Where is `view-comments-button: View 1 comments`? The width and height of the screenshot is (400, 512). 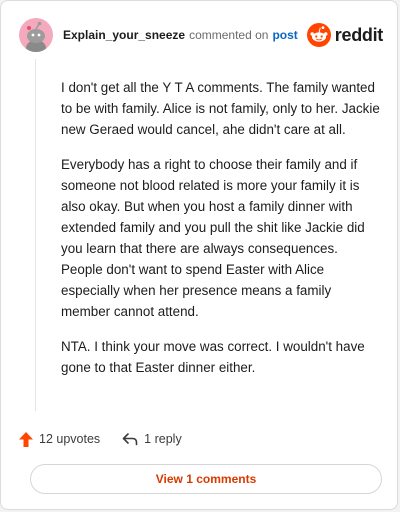
view-comments-button: View 1 comments is located at coordinates (206, 479).